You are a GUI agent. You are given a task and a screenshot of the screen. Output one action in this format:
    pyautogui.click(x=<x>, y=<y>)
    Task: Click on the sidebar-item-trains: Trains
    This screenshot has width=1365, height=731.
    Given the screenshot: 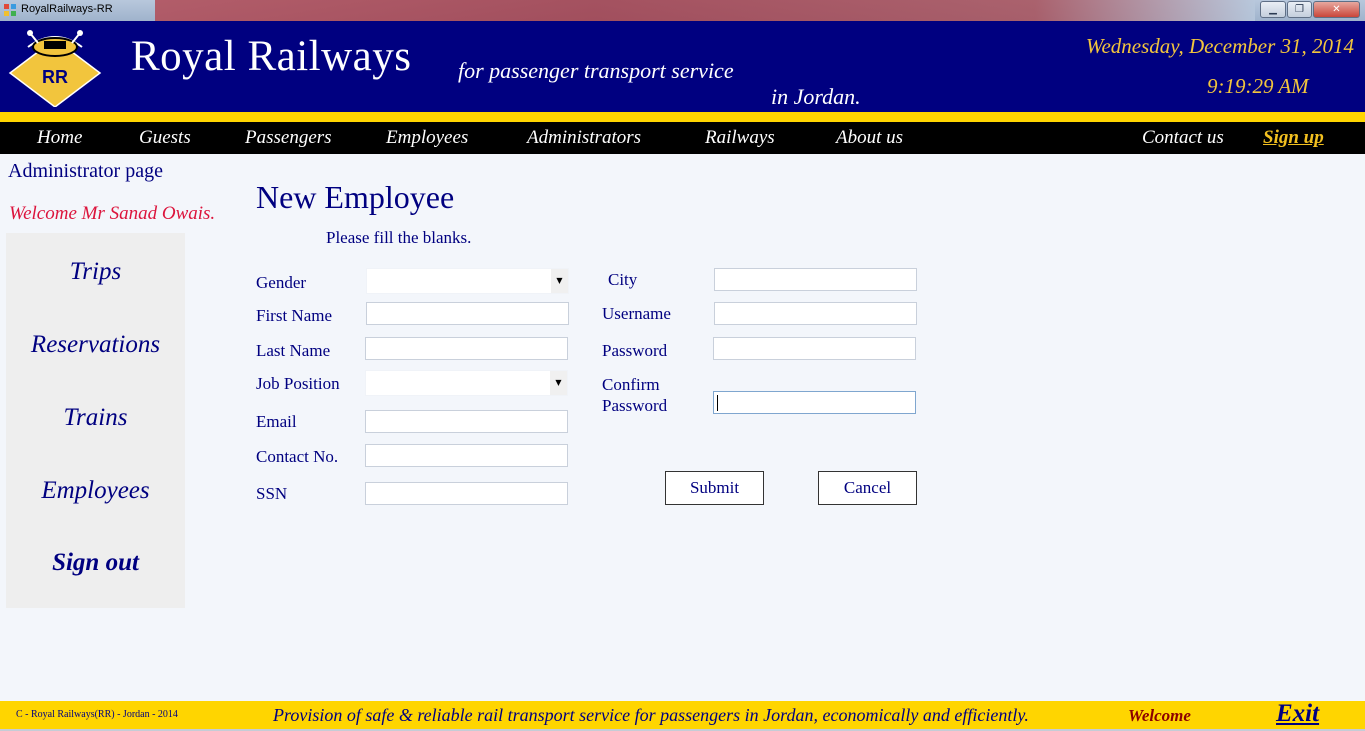 What is the action you would take?
    pyautogui.click(x=95, y=418)
    